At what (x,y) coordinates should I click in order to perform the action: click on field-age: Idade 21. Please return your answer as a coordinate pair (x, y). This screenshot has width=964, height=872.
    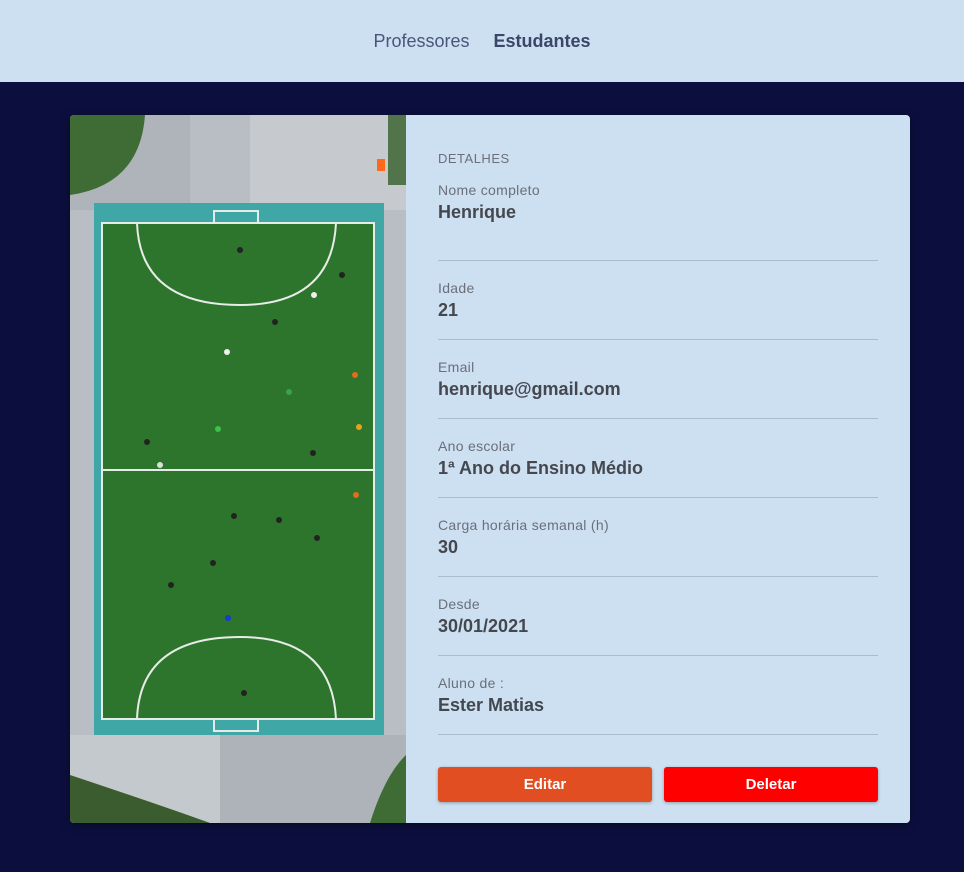
    Looking at the image, I should click on (658, 300).